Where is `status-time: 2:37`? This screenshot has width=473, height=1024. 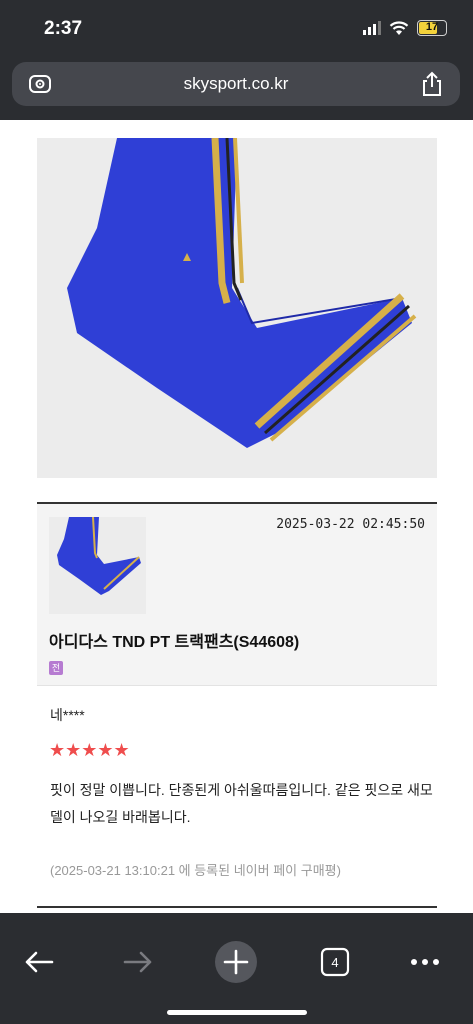 status-time: 2:37 is located at coordinates (63, 28).